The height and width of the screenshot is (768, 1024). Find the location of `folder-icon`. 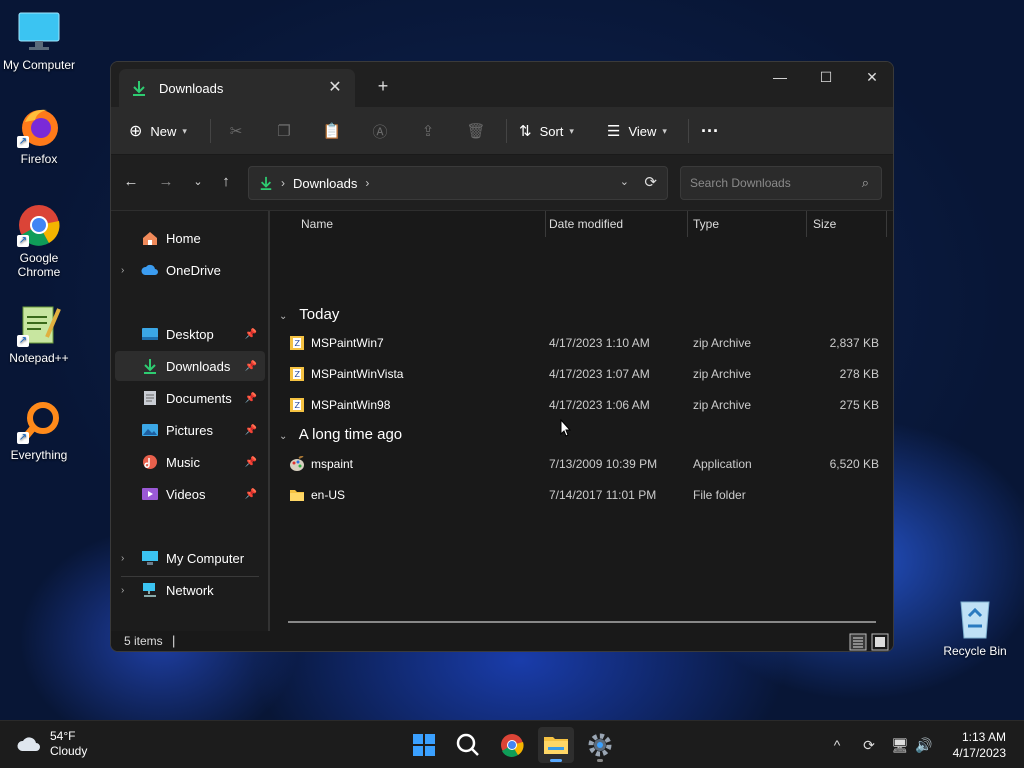

folder-icon is located at coordinates (556, 745).